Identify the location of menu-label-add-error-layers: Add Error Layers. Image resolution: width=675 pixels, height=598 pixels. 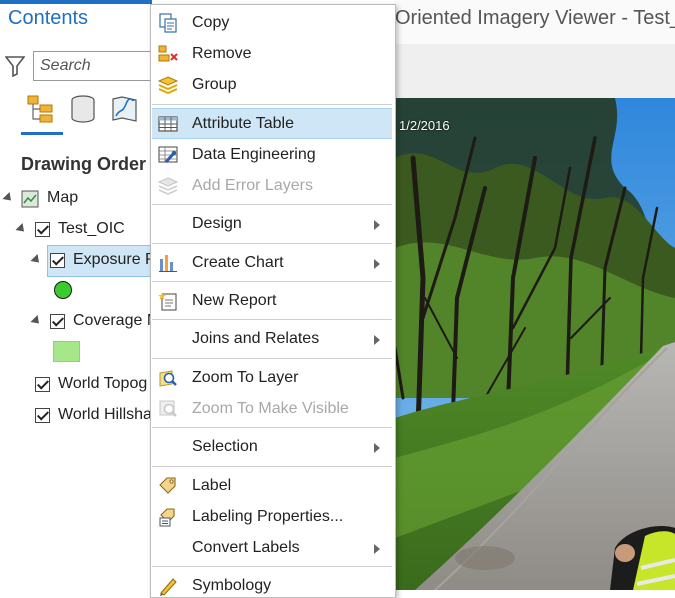
(252, 185).